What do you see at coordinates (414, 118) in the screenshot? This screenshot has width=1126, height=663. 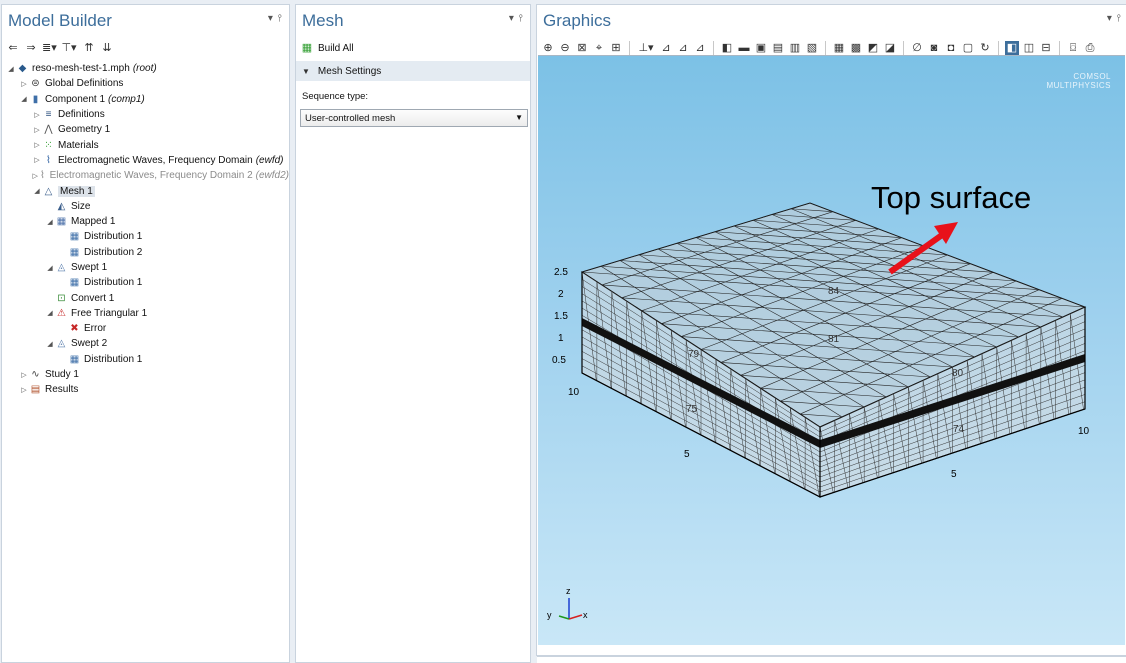 I see `sequence-type-select: User-controlled mesh ▼` at bounding box center [414, 118].